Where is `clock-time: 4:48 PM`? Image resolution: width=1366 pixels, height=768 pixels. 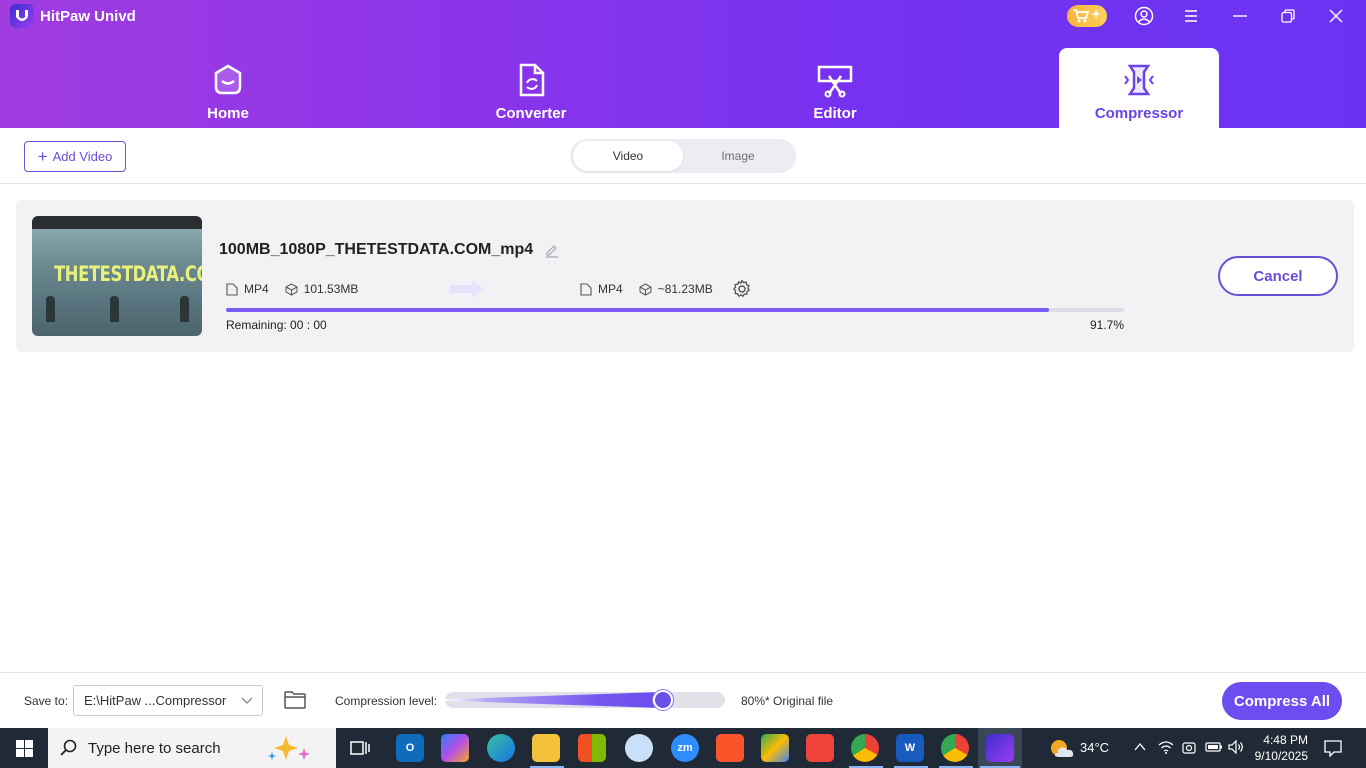 clock-time: 4:48 PM is located at coordinates (1285, 740).